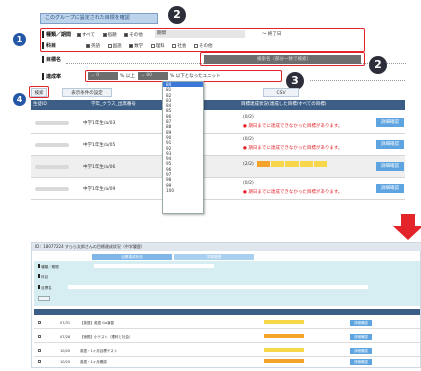 The width and height of the screenshot is (421, 371). I want to click on detail-filter-period, so click(154, 266).